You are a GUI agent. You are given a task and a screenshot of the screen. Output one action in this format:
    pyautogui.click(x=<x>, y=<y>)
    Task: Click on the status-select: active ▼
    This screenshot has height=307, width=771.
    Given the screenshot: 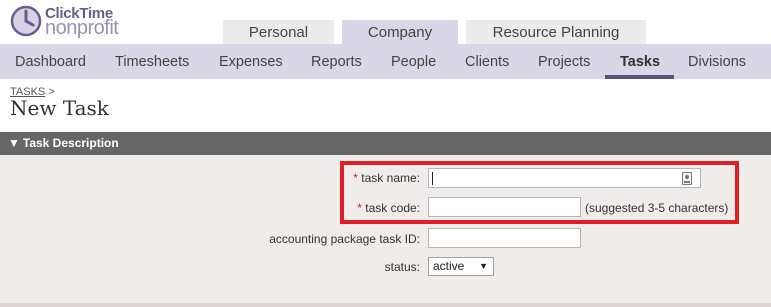 What is the action you would take?
    pyautogui.click(x=461, y=266)
    